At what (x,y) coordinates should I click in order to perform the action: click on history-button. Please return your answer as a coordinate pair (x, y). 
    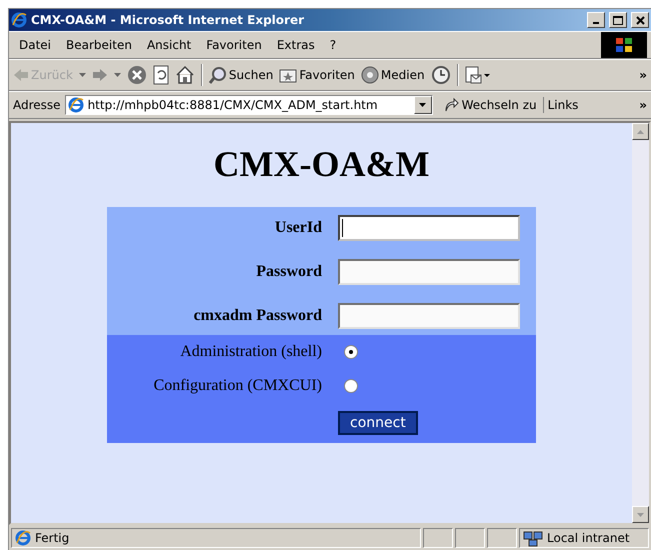
    Looking at the image, I should click on (440, 75).